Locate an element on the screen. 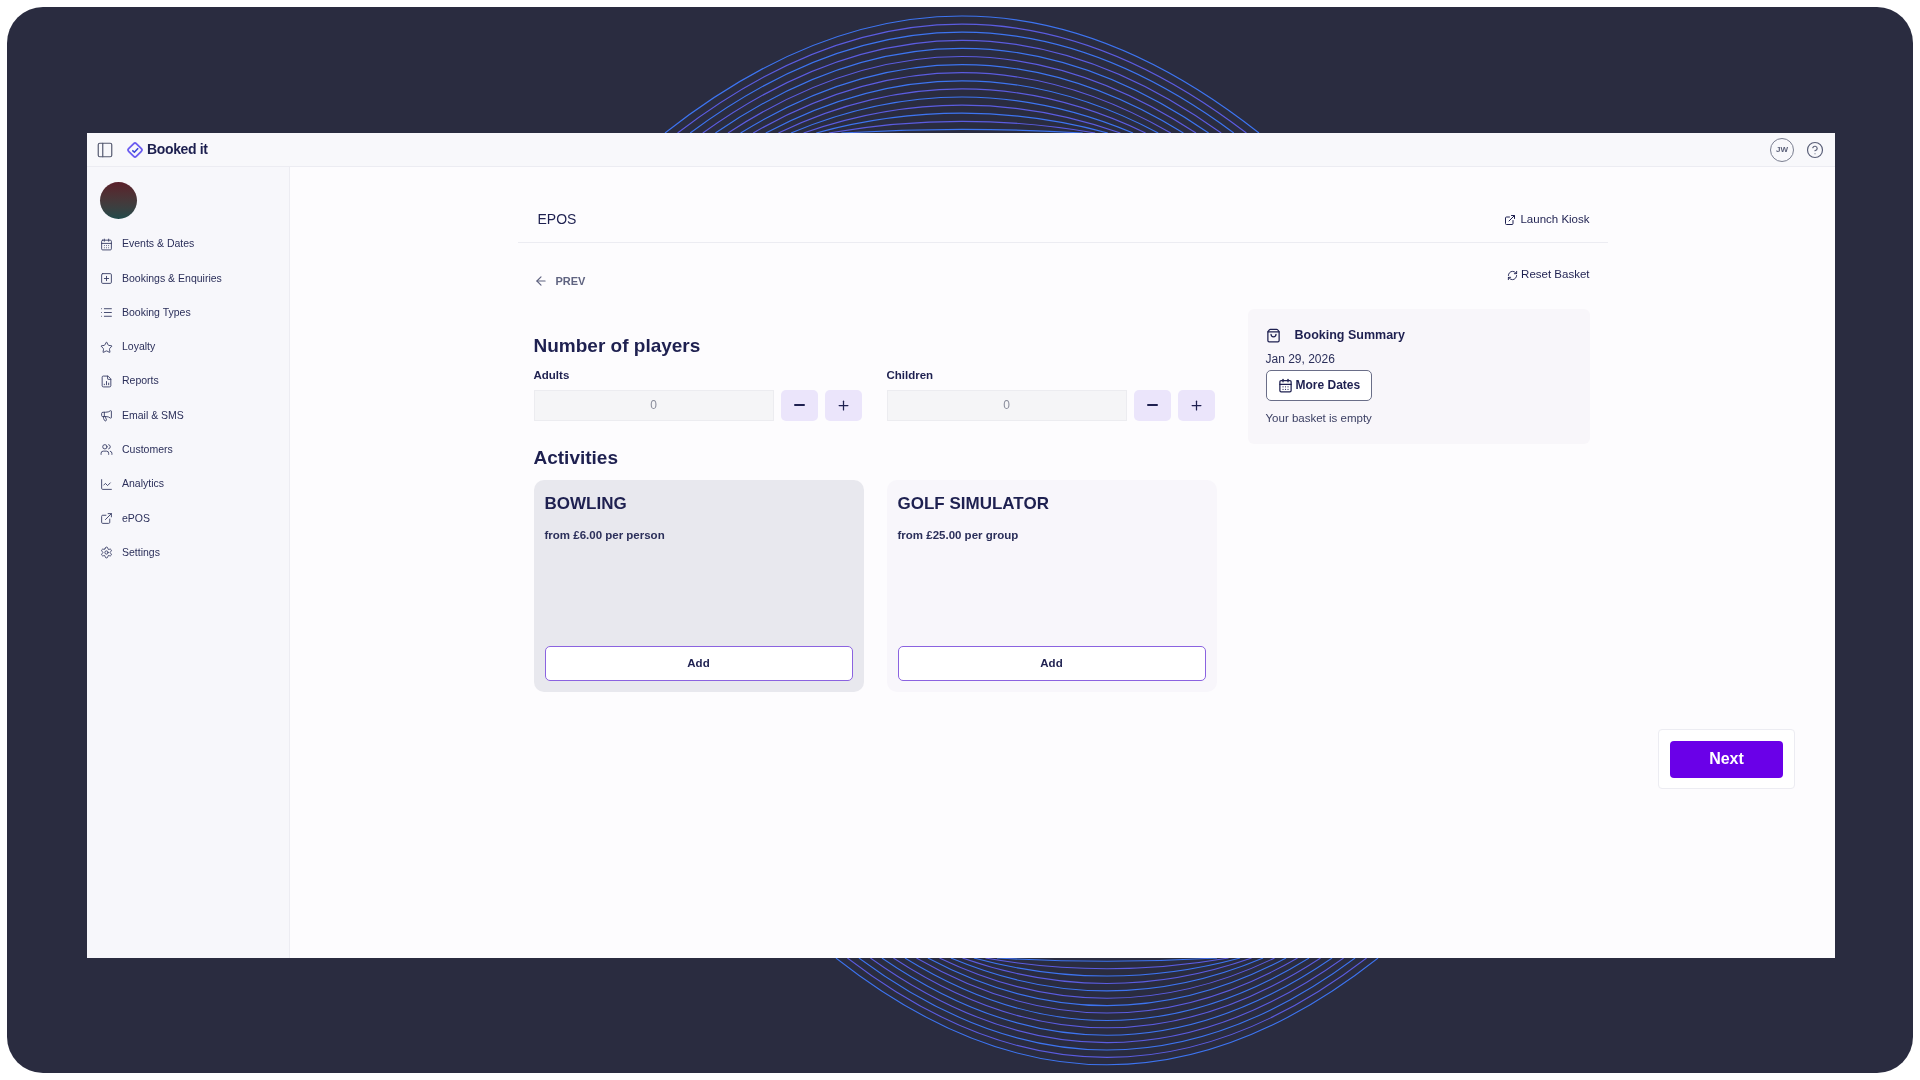  star-icon is located at coordinates (106, 347).